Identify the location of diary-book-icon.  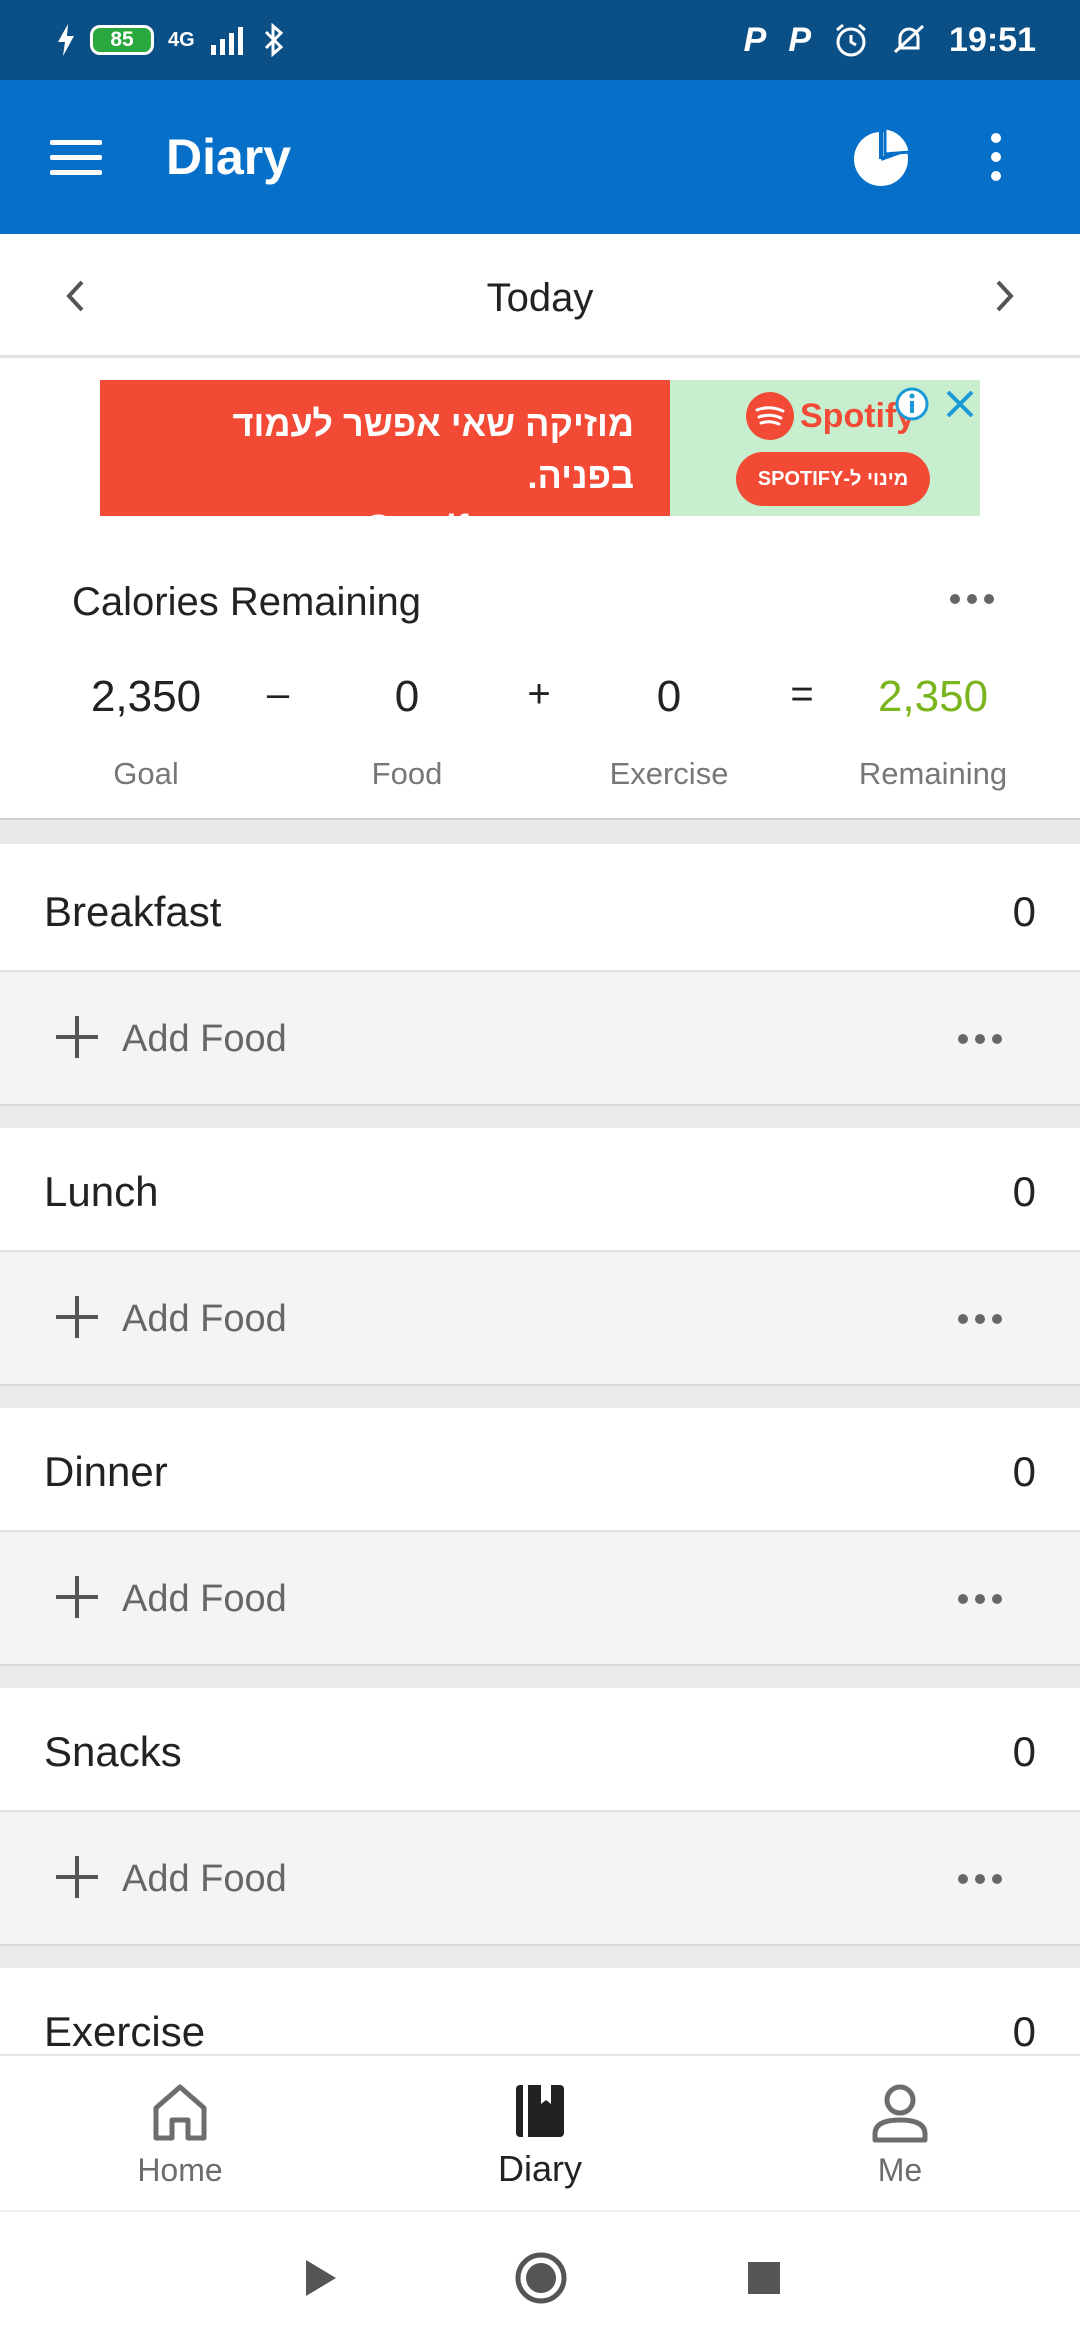
(540, 2111).